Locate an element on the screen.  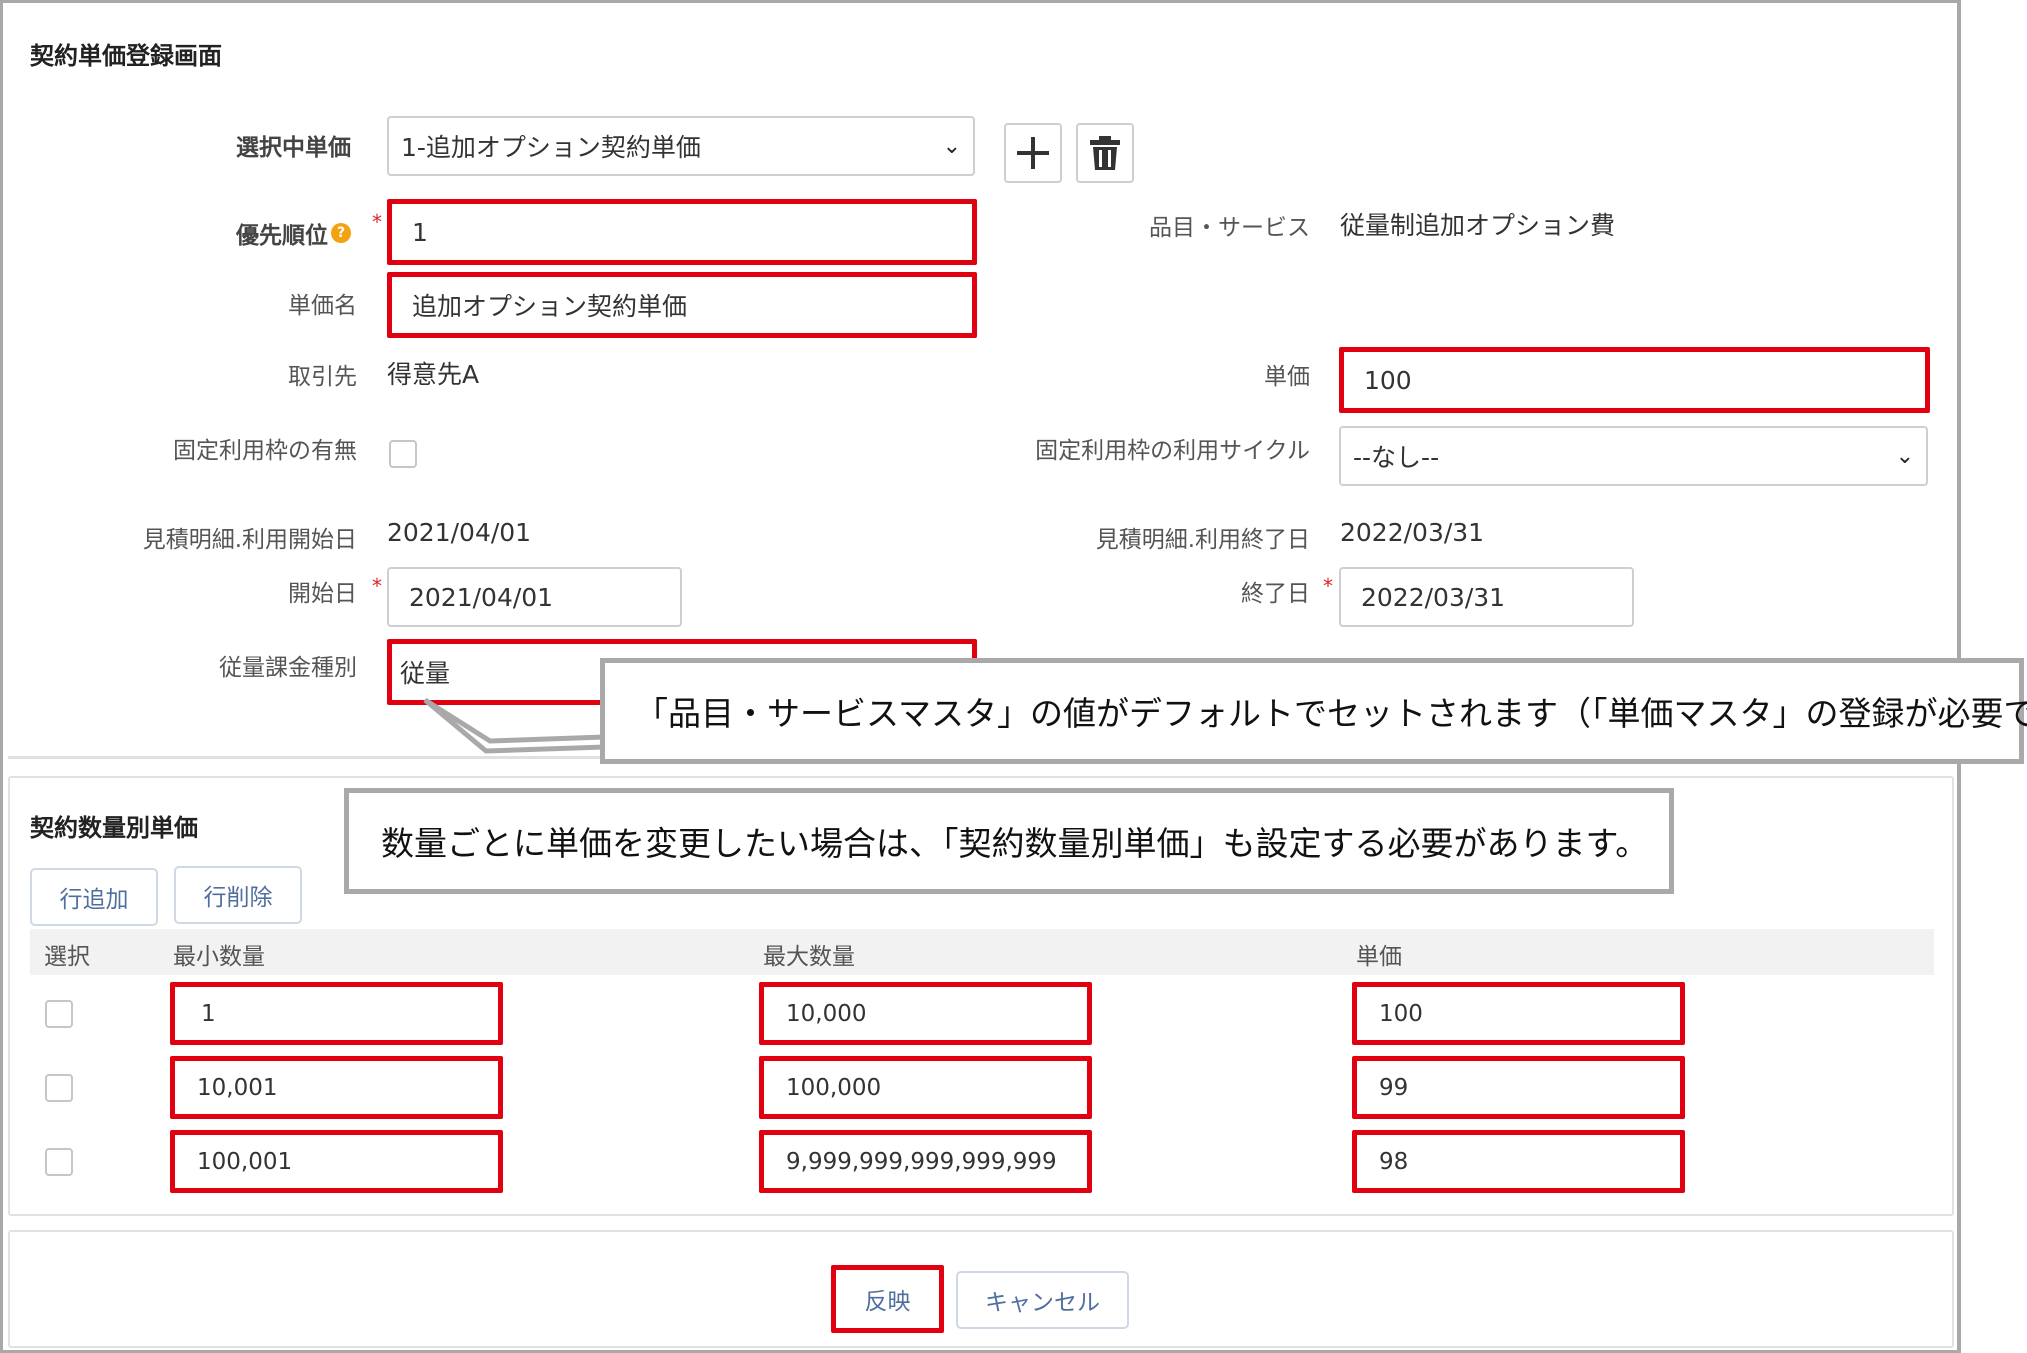
plus-icon is located at coordinates (1033, 153).